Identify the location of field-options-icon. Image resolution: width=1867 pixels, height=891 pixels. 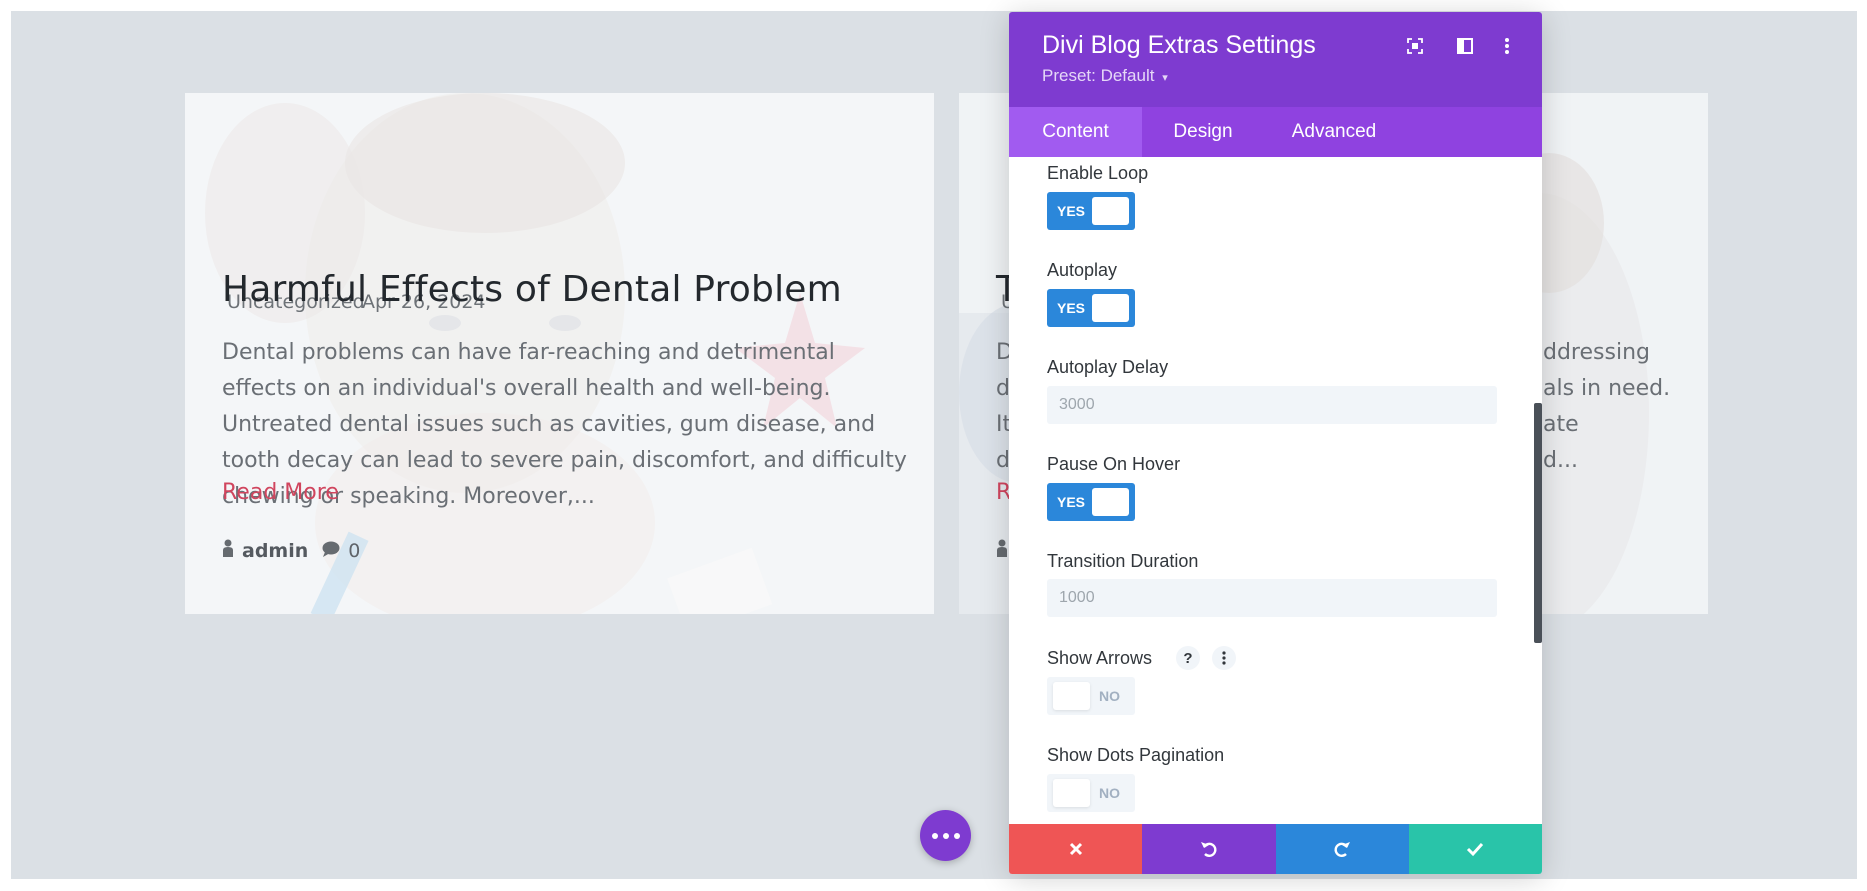
(1224, 658).